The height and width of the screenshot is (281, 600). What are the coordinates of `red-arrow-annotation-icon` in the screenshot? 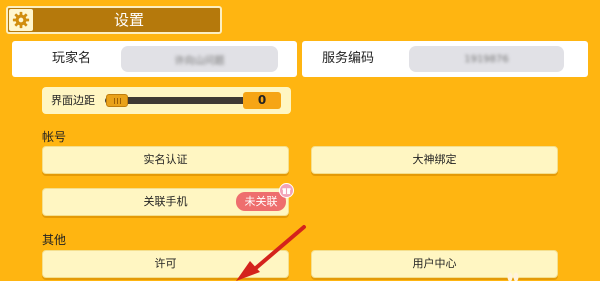 It's located at (271, 253).